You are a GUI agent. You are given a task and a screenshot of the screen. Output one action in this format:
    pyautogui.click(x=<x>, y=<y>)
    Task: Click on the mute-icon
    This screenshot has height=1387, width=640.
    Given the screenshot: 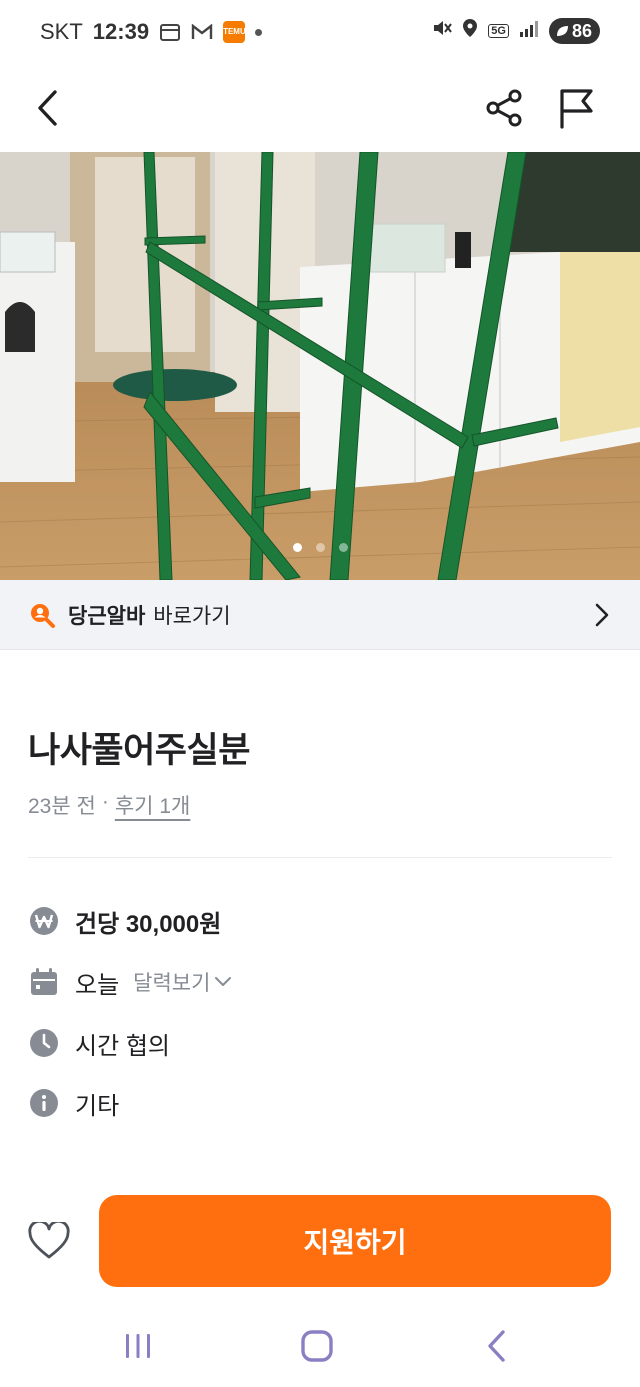 What is the action you would take?
    pyautogui.click(x=442, y=31)
    